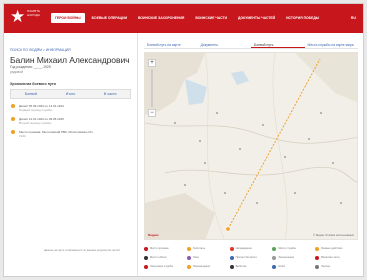 This screenshot has width=367, height=280. I want to click on map-tab: Документы, so click(225, 44).